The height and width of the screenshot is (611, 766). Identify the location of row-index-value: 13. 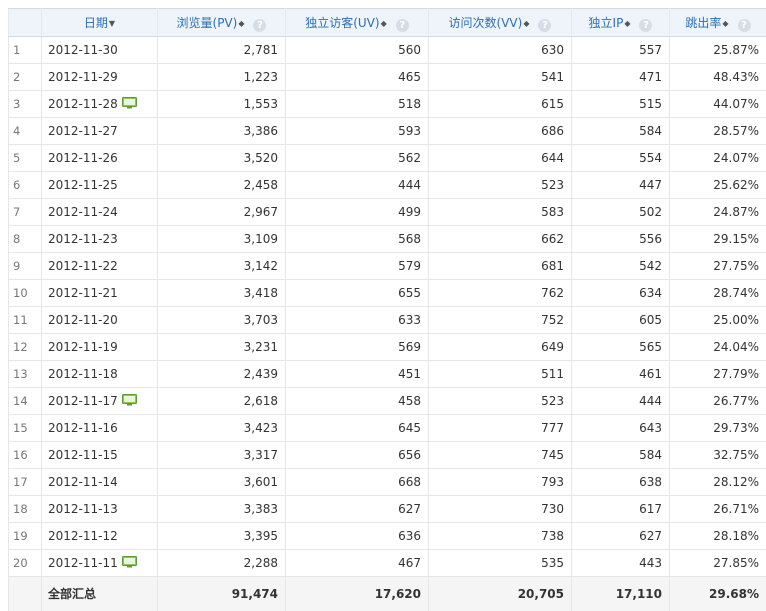
(20, 374).